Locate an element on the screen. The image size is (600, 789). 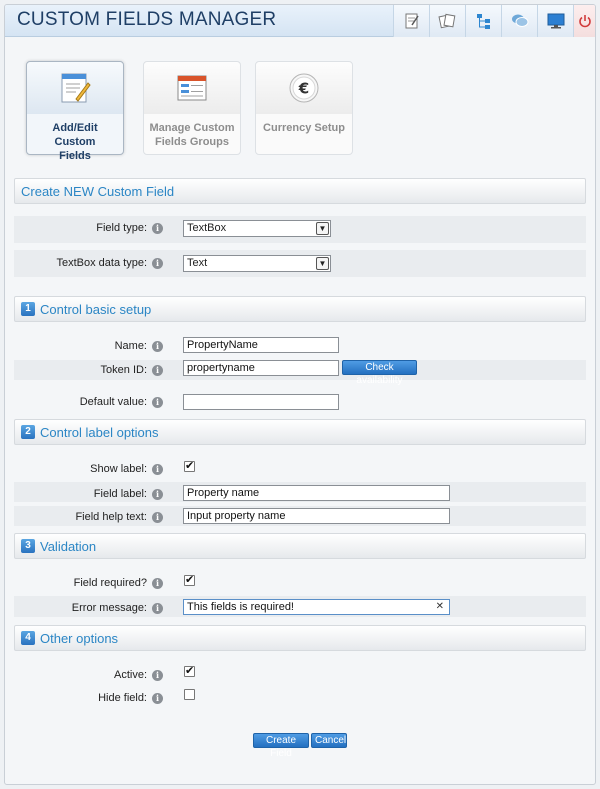
section-number: 3 is located at coordinates (28, 546).